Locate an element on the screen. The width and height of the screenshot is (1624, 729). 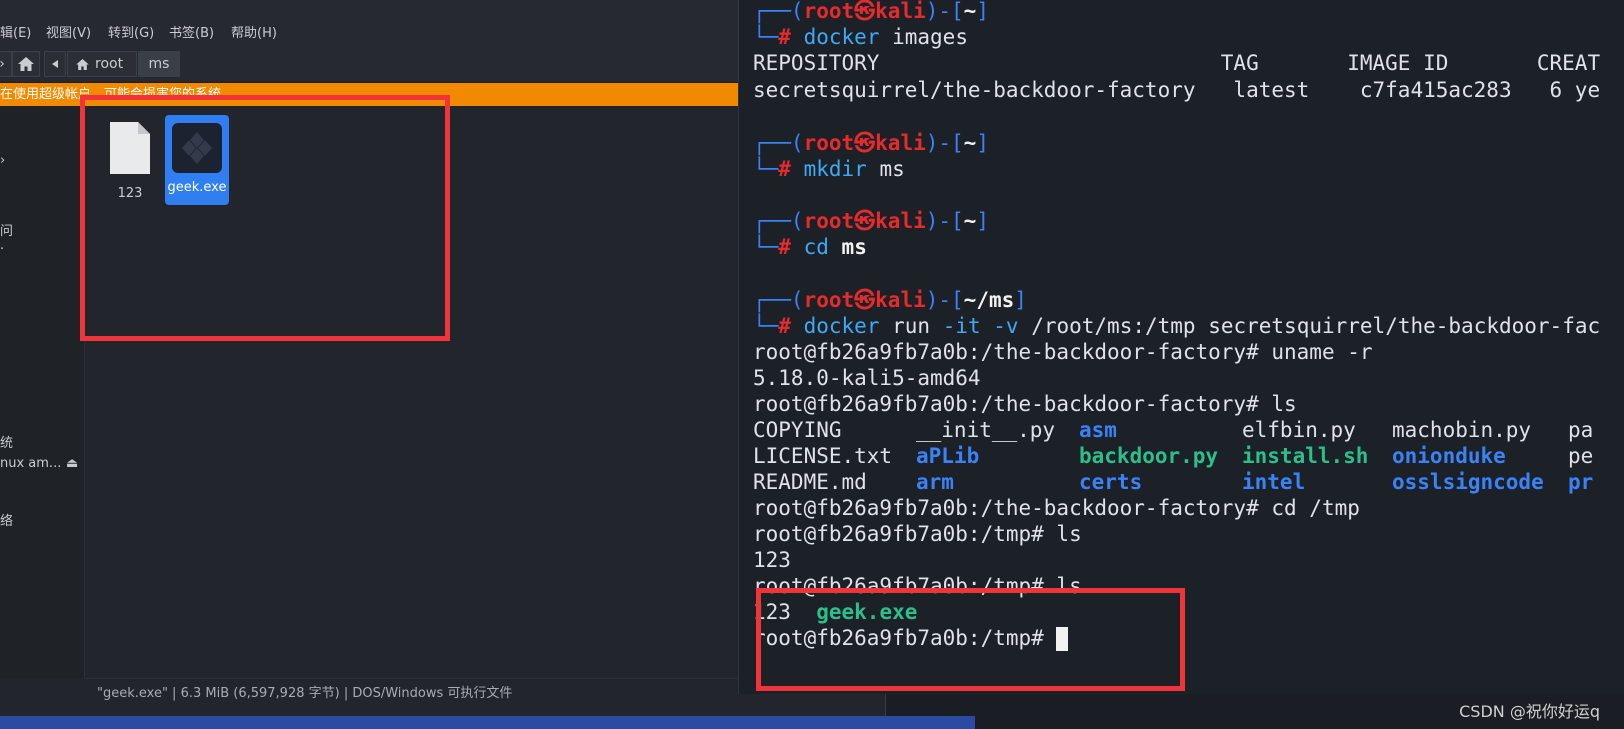
breadcrumb-ms-label: ms is located at coordinates (159, 64).